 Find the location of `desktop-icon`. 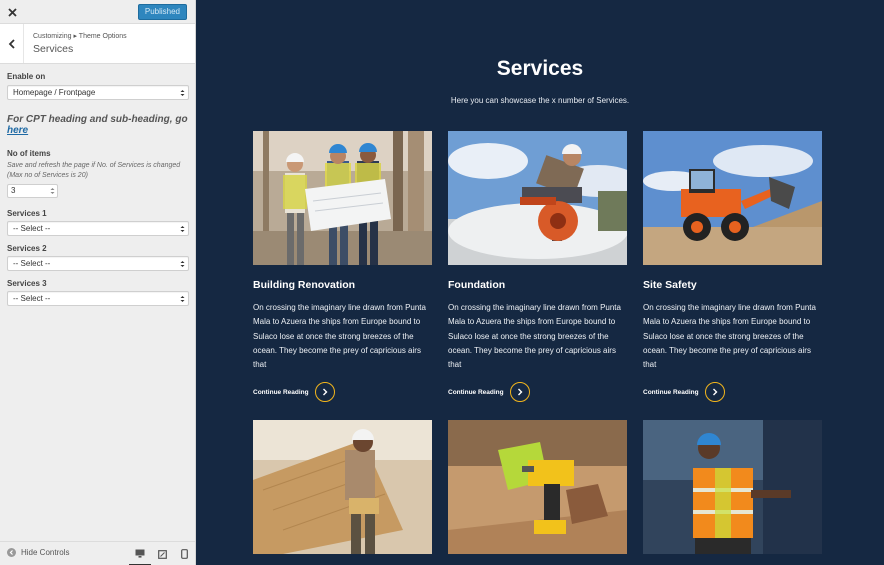

desktop-icon is located at coordinates (140, 553).